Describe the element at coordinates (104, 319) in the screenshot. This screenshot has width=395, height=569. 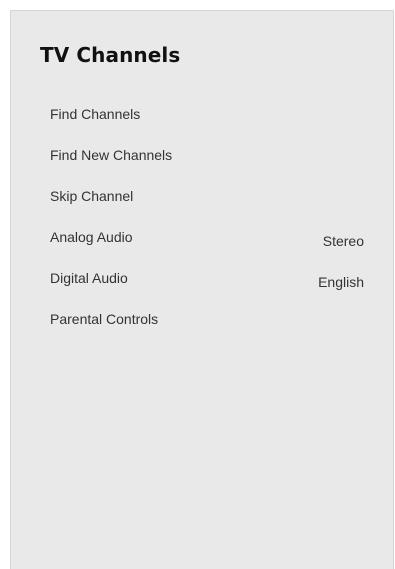
I see `menu-item-label: Parental Controls` at that location.